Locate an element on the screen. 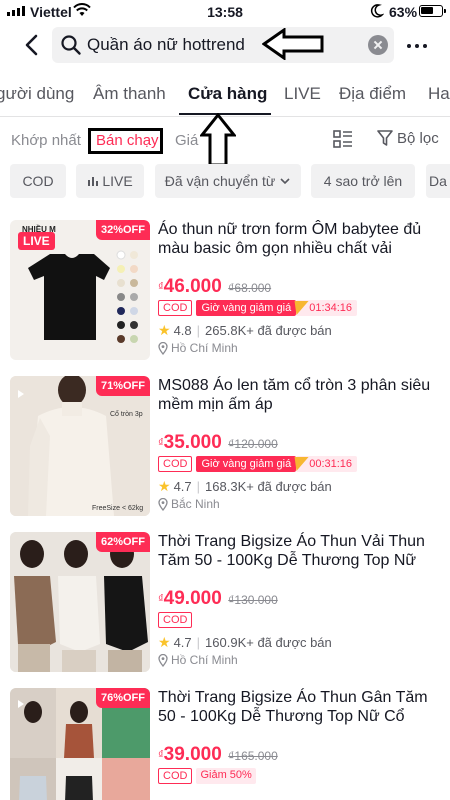  product-image: NHIỀU M LIVE 32%OFF is located at coordinates (80, 290).